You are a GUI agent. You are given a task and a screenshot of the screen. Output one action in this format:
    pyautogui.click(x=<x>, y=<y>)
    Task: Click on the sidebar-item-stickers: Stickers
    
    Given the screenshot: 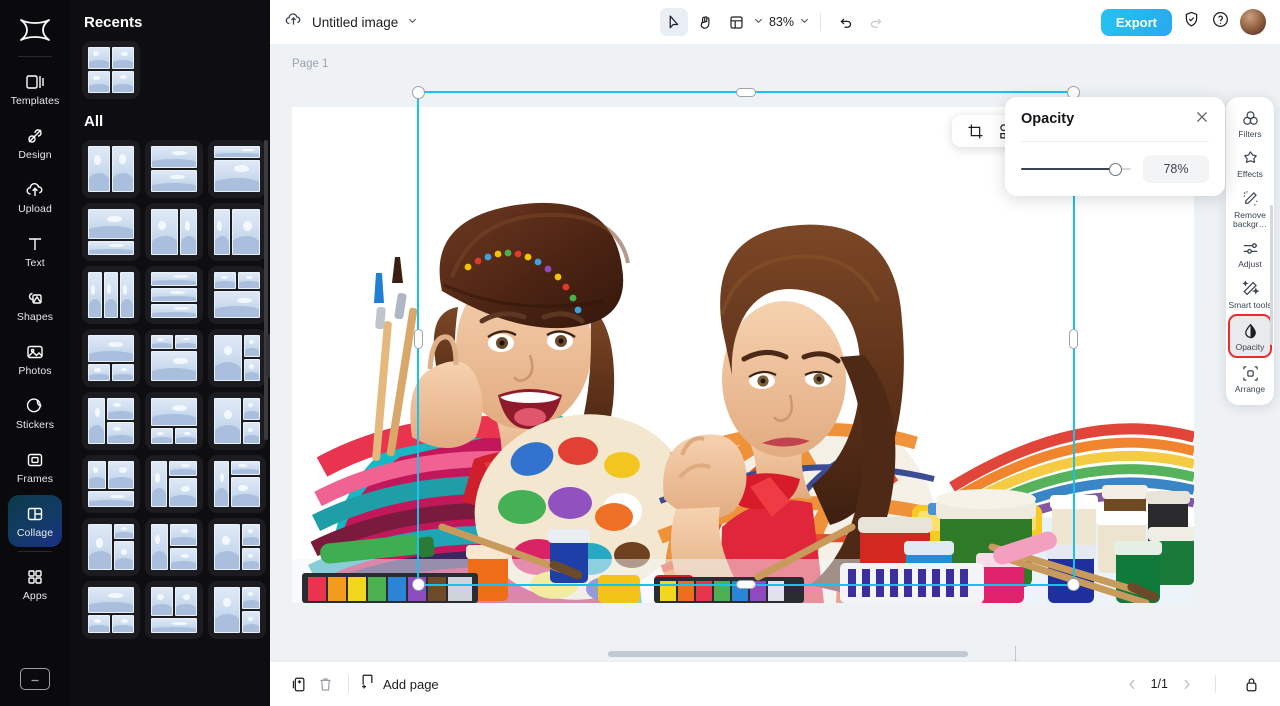 What is the action you would take?
    pyautogui.click(x=35, y=413)
    